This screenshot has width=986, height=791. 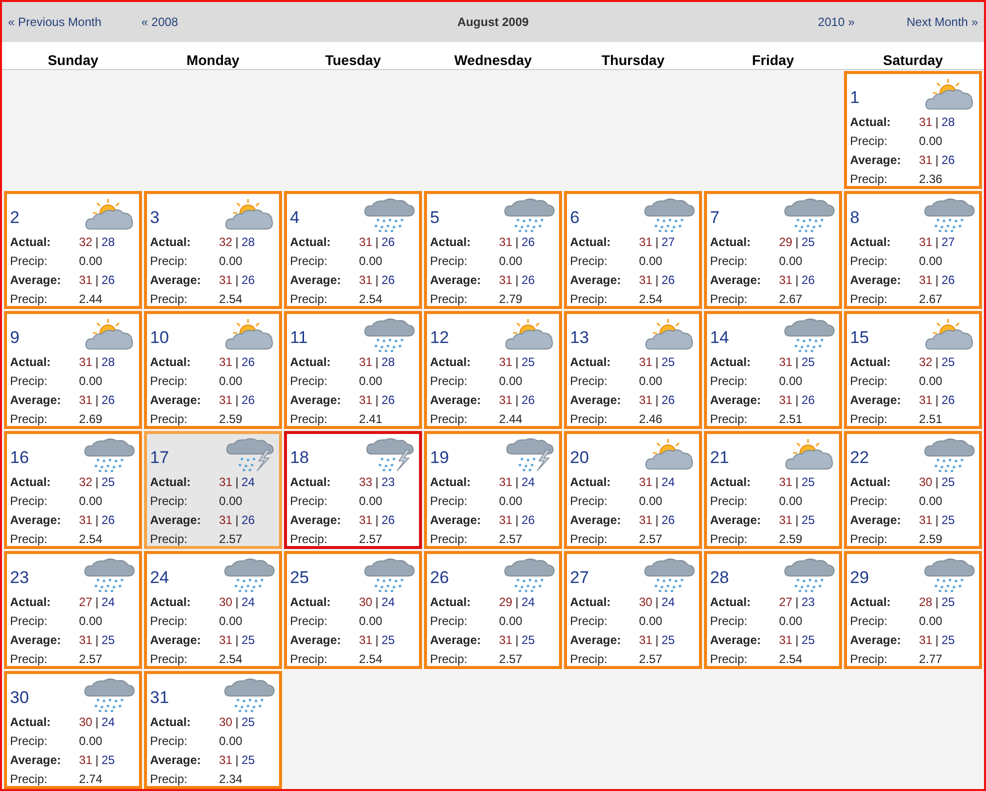 What do you see at coordinates (353, 610) in the screenshot?
I see `day-cell: 25 Actual: 30 | 24 Precip: 0.00 Average: 31 | 25 Precip: 2.54` at bounding box center [353, 610].